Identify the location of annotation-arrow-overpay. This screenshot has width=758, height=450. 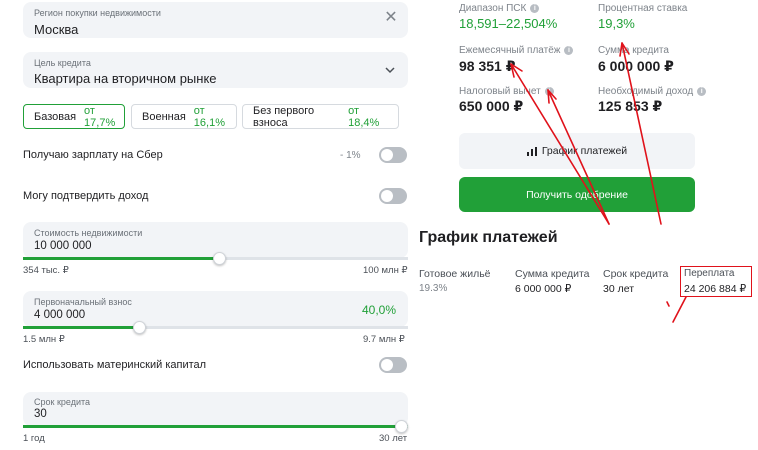
(679, 309).